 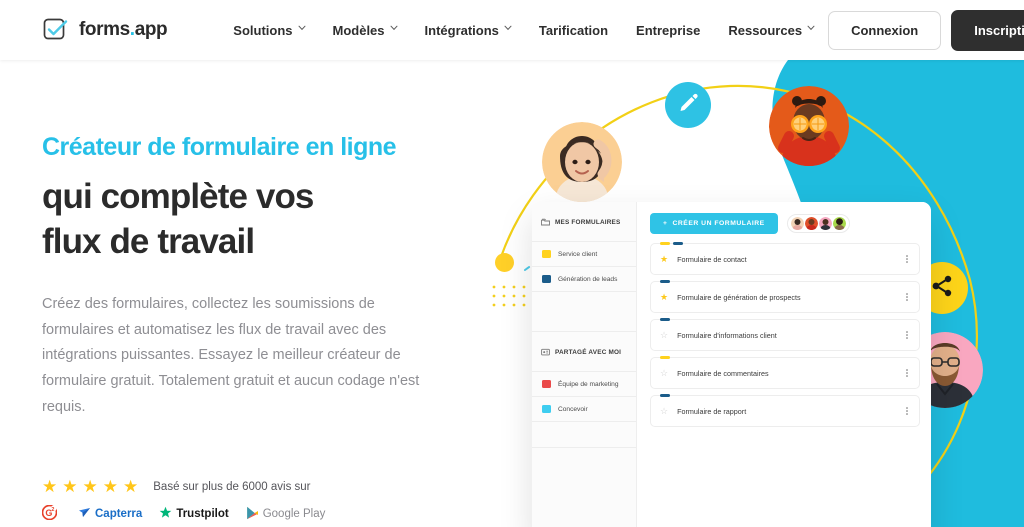 I want to click on sidebar-item-concevoir: Concevoir, so click(x=584, y=409).